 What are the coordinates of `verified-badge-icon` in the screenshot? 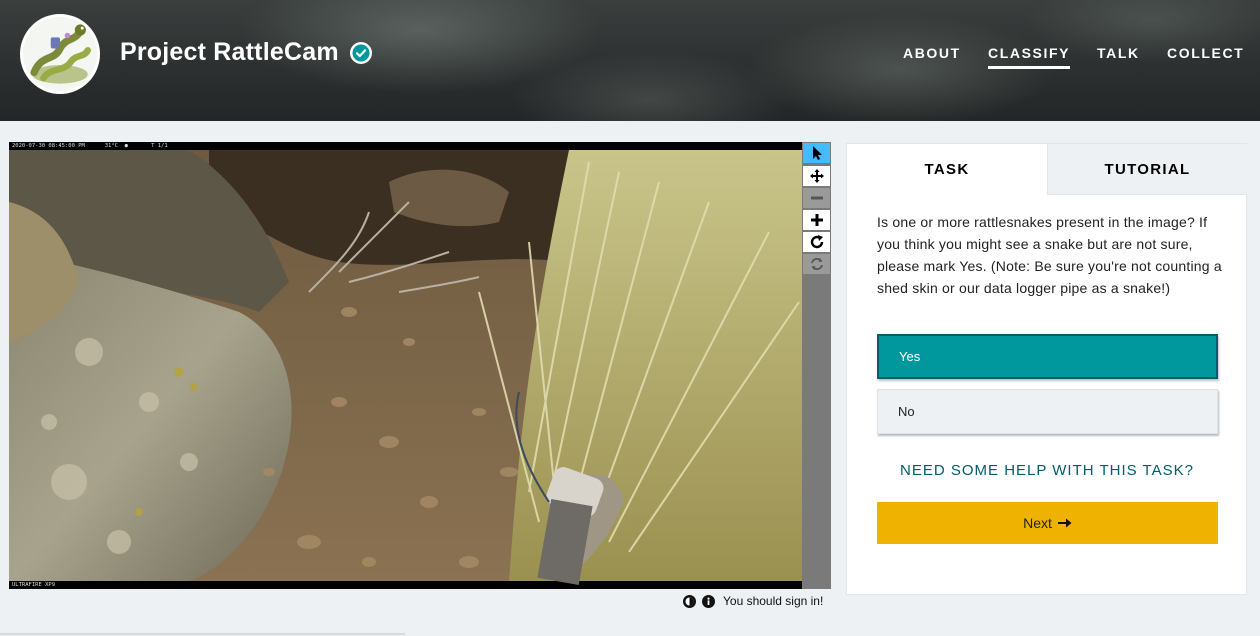 It's located at (361, 53).